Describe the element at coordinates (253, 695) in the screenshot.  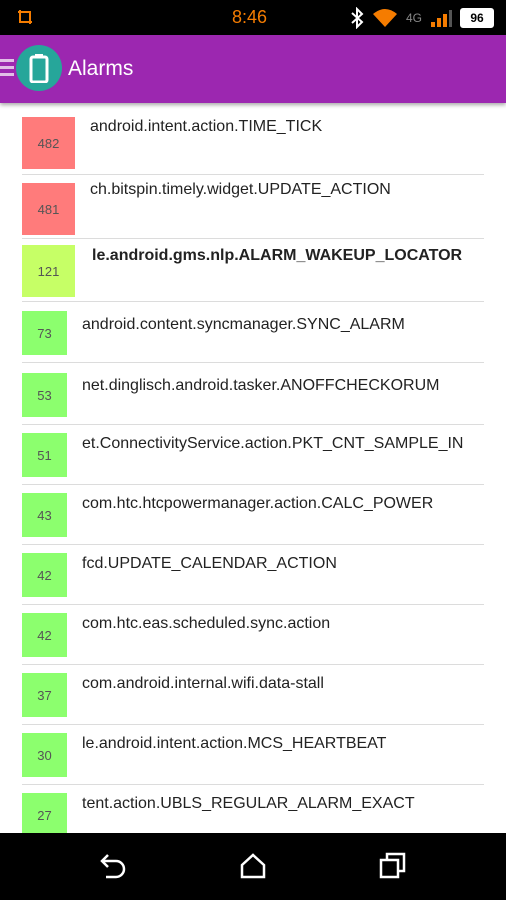
I see `list-item: 37 com.android.internal.wifi.data-stall` at that location.